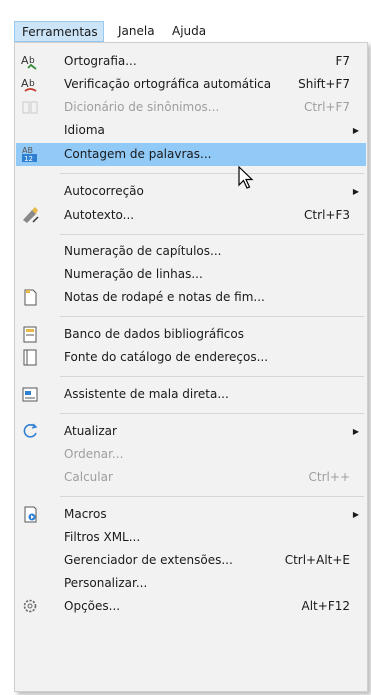 The width and height of the screenshot is (371, 695). I want to click on menu-item-autocorrecao: Autocorreção ▶, so click(191, 191).